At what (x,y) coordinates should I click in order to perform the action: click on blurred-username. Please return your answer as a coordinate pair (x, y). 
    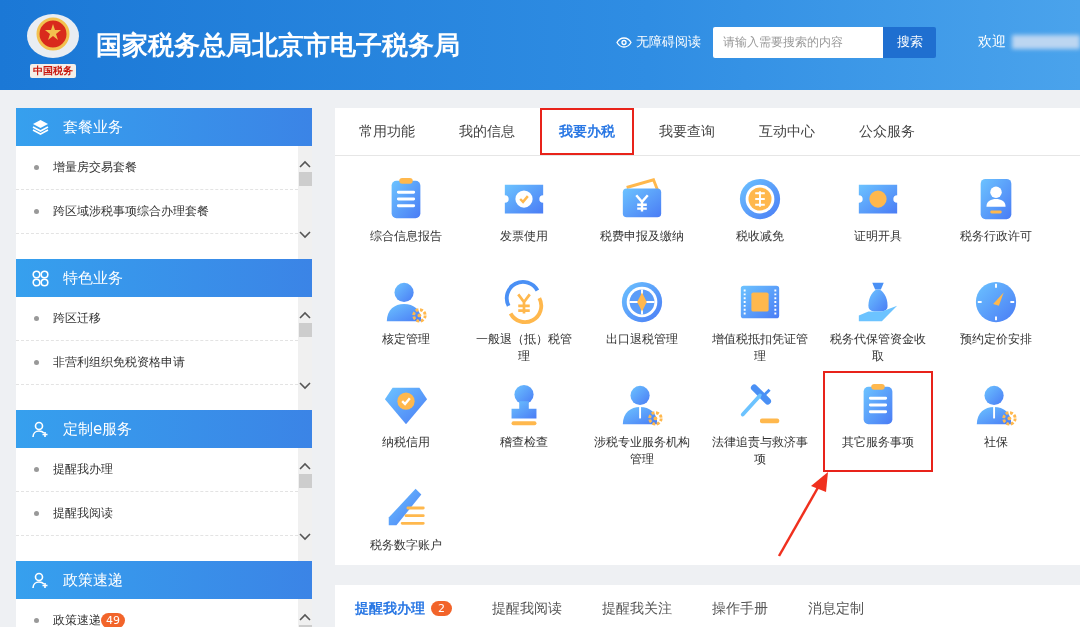
    Looking at the image, I should click on (1046, 42).